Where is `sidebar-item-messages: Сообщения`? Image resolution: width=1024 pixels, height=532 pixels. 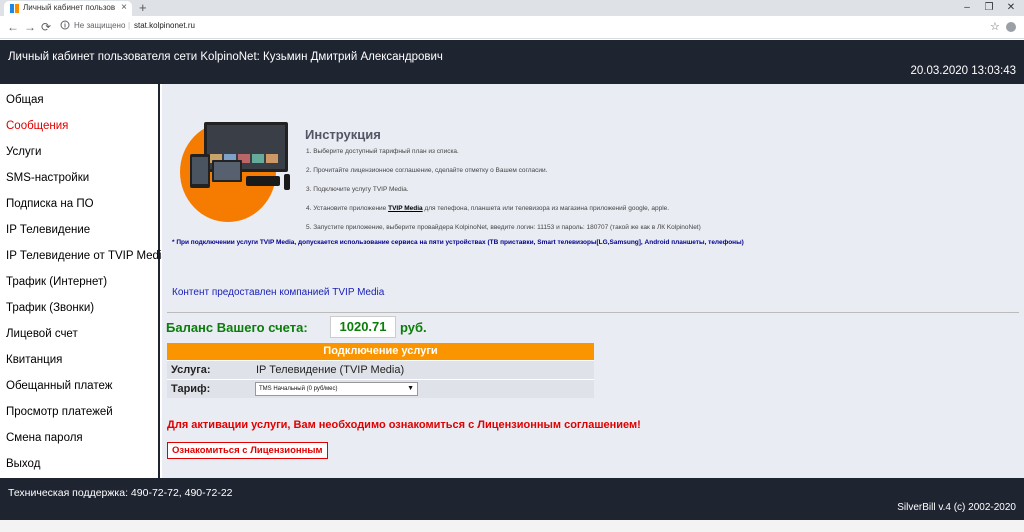
sidebar-item-messages: Сообщения is located at coordinates (37, 126).